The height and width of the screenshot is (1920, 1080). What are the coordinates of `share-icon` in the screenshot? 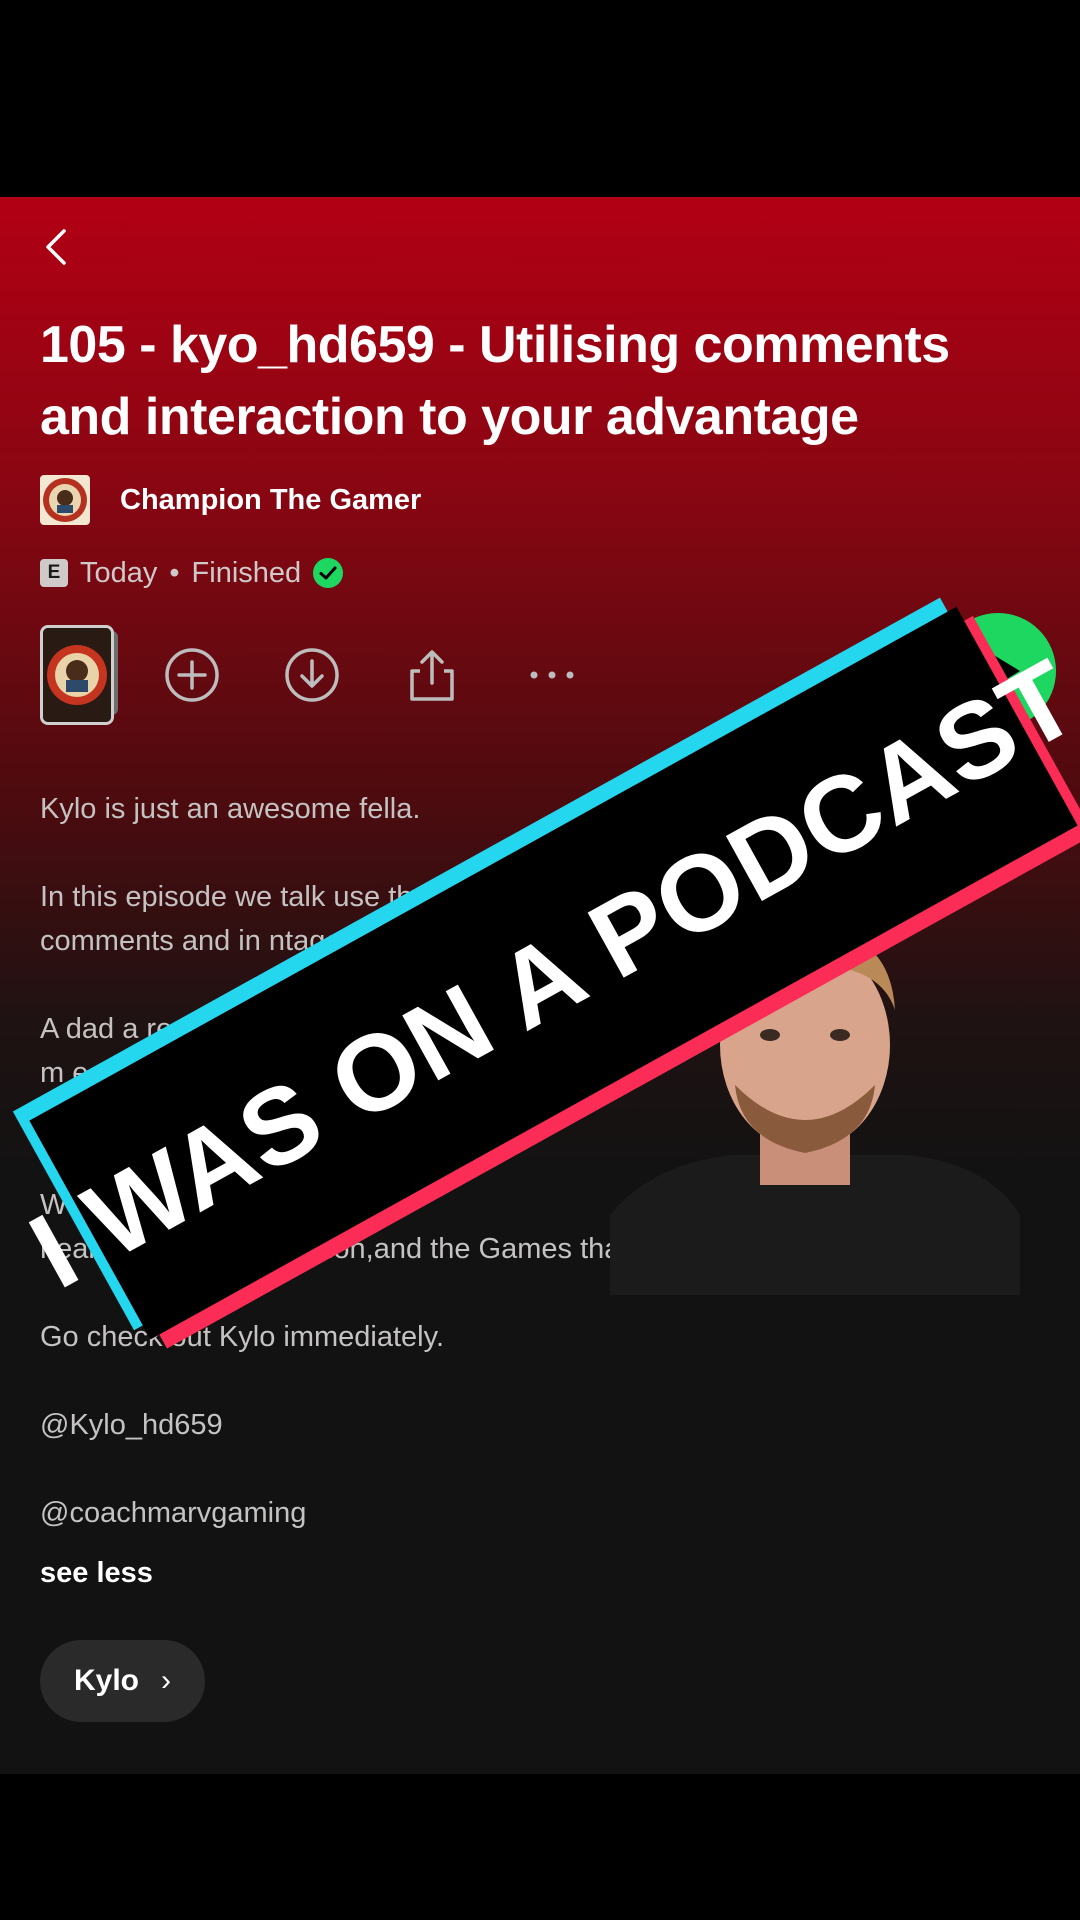 It's located at (432, 675).